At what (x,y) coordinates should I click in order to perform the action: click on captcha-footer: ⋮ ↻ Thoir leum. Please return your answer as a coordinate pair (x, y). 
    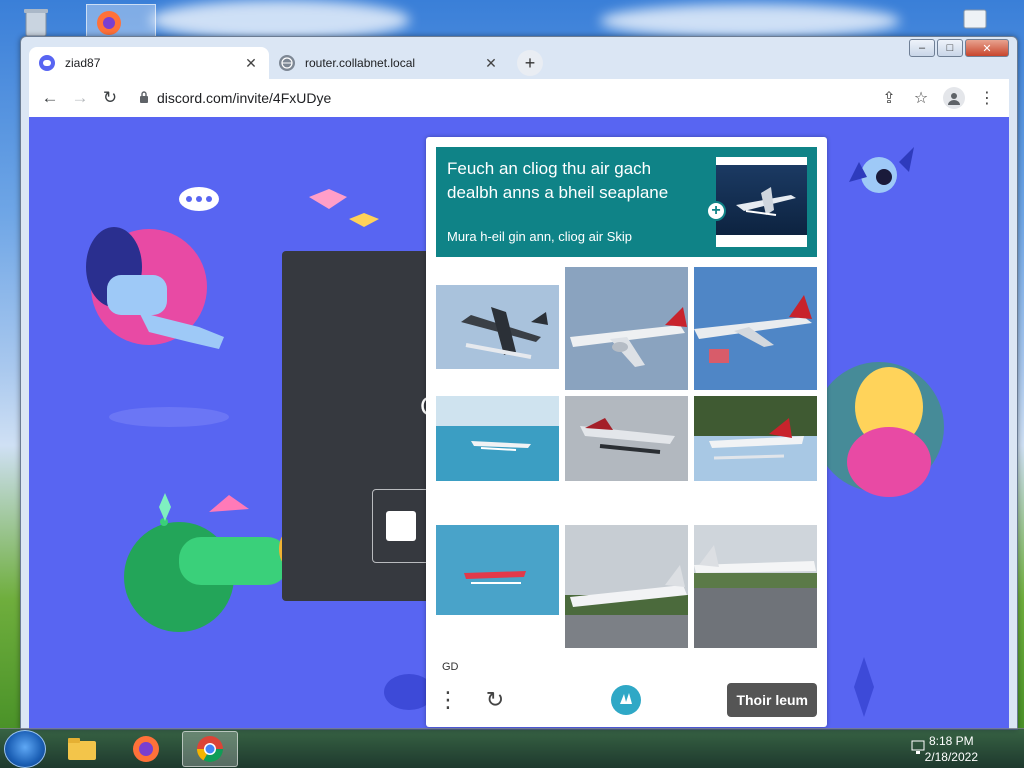
    Looking at the image, I should click on (626, 700).